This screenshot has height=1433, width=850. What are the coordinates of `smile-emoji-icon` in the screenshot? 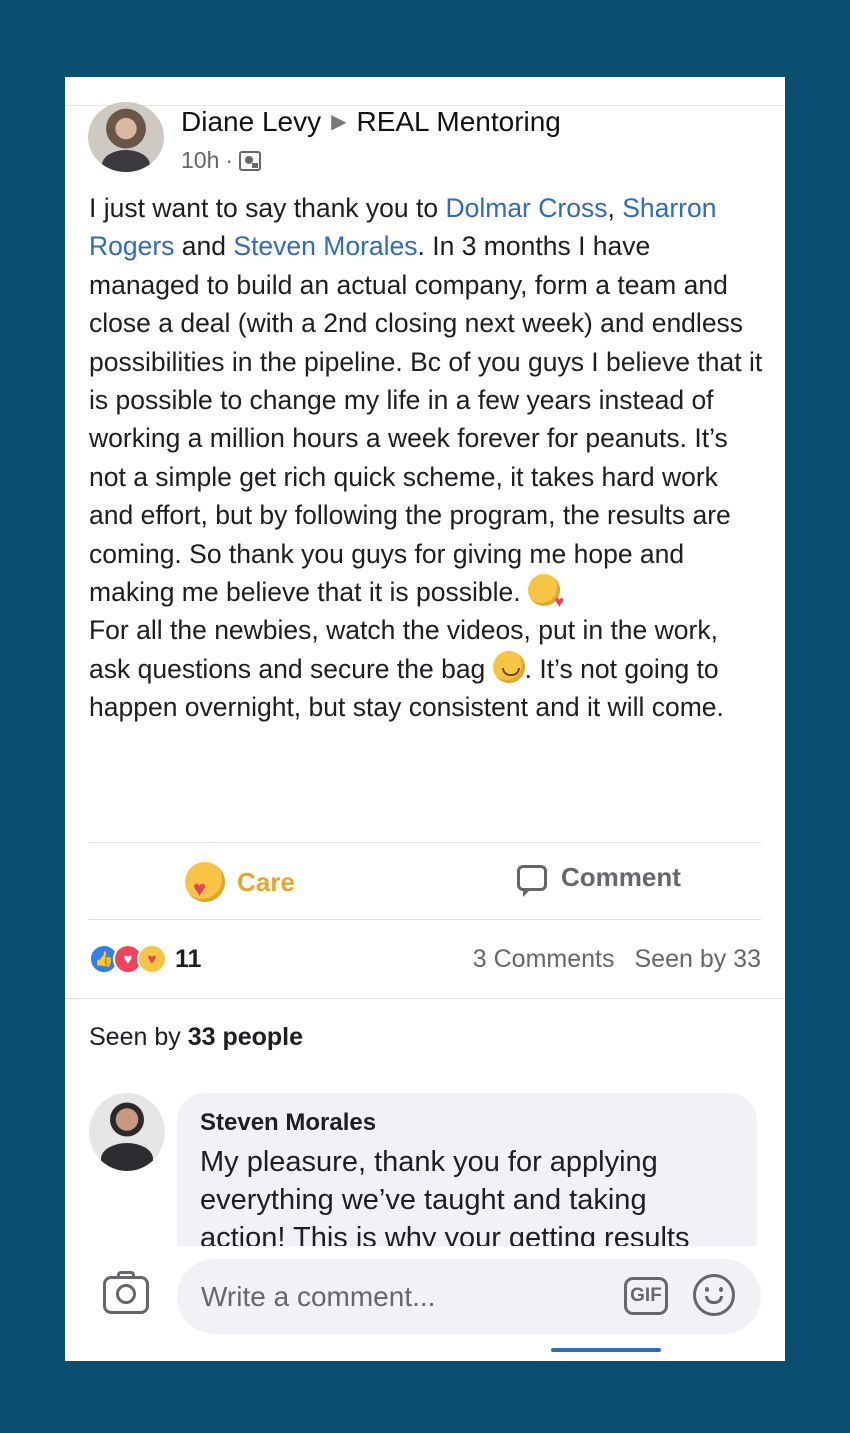 It's located at (508, 666).